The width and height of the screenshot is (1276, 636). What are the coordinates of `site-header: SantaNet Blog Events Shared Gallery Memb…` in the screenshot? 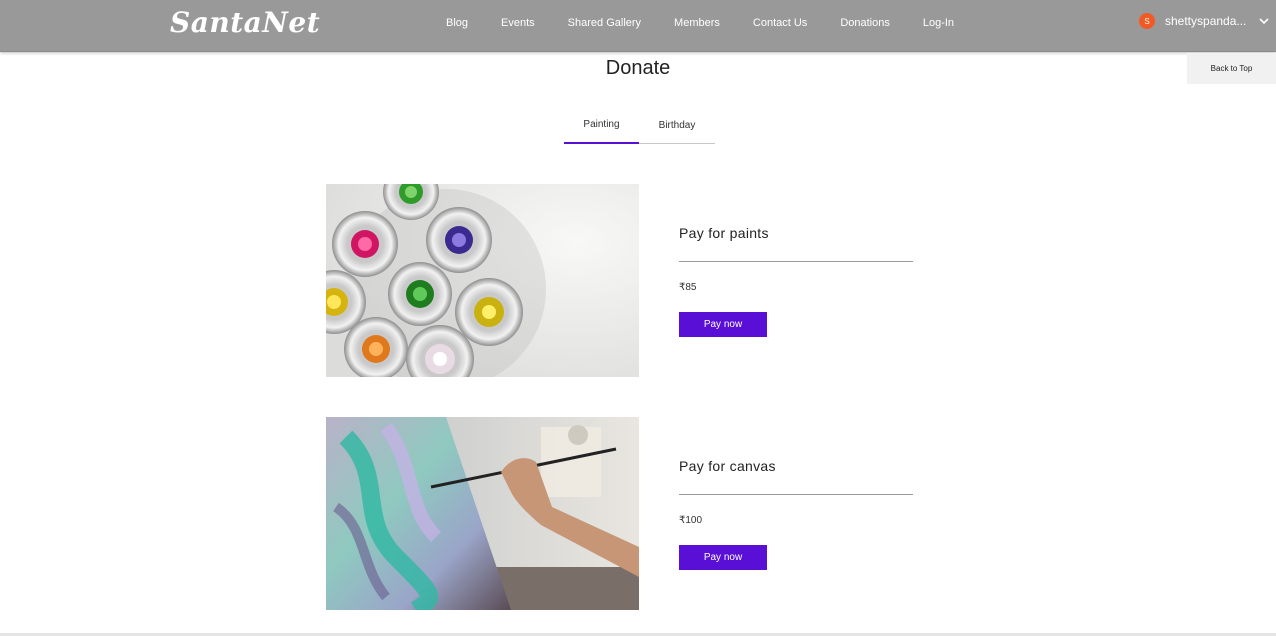 It's located at (638, 26).